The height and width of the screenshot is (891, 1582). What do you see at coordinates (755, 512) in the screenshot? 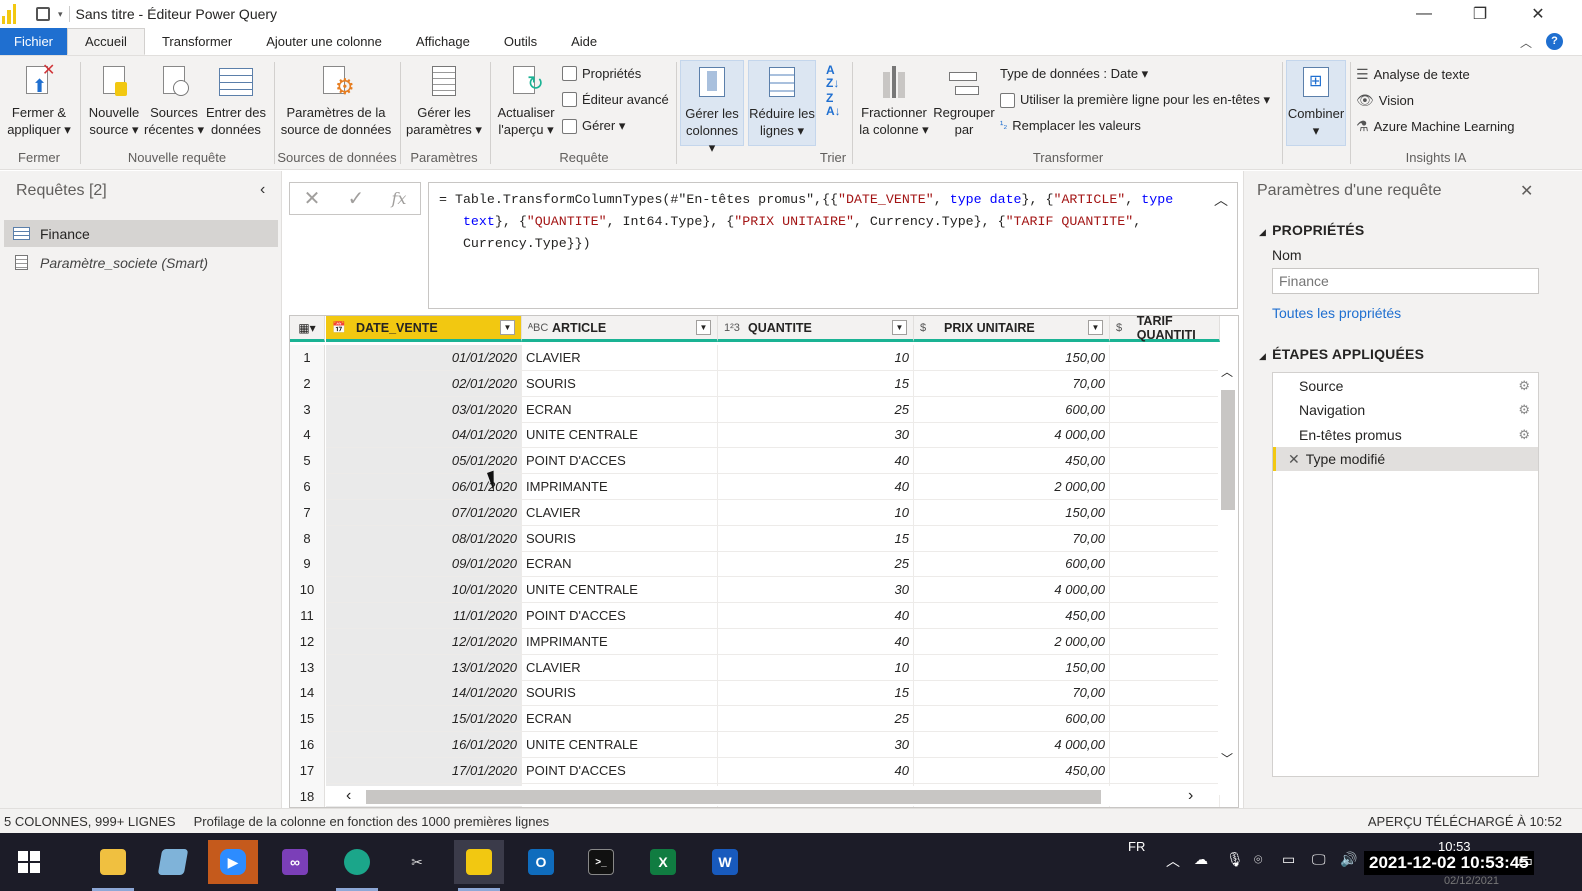
I see `table-row: 7 07/01/2020 CLAVIER 10 150,00` at bounding box center [755, 512].